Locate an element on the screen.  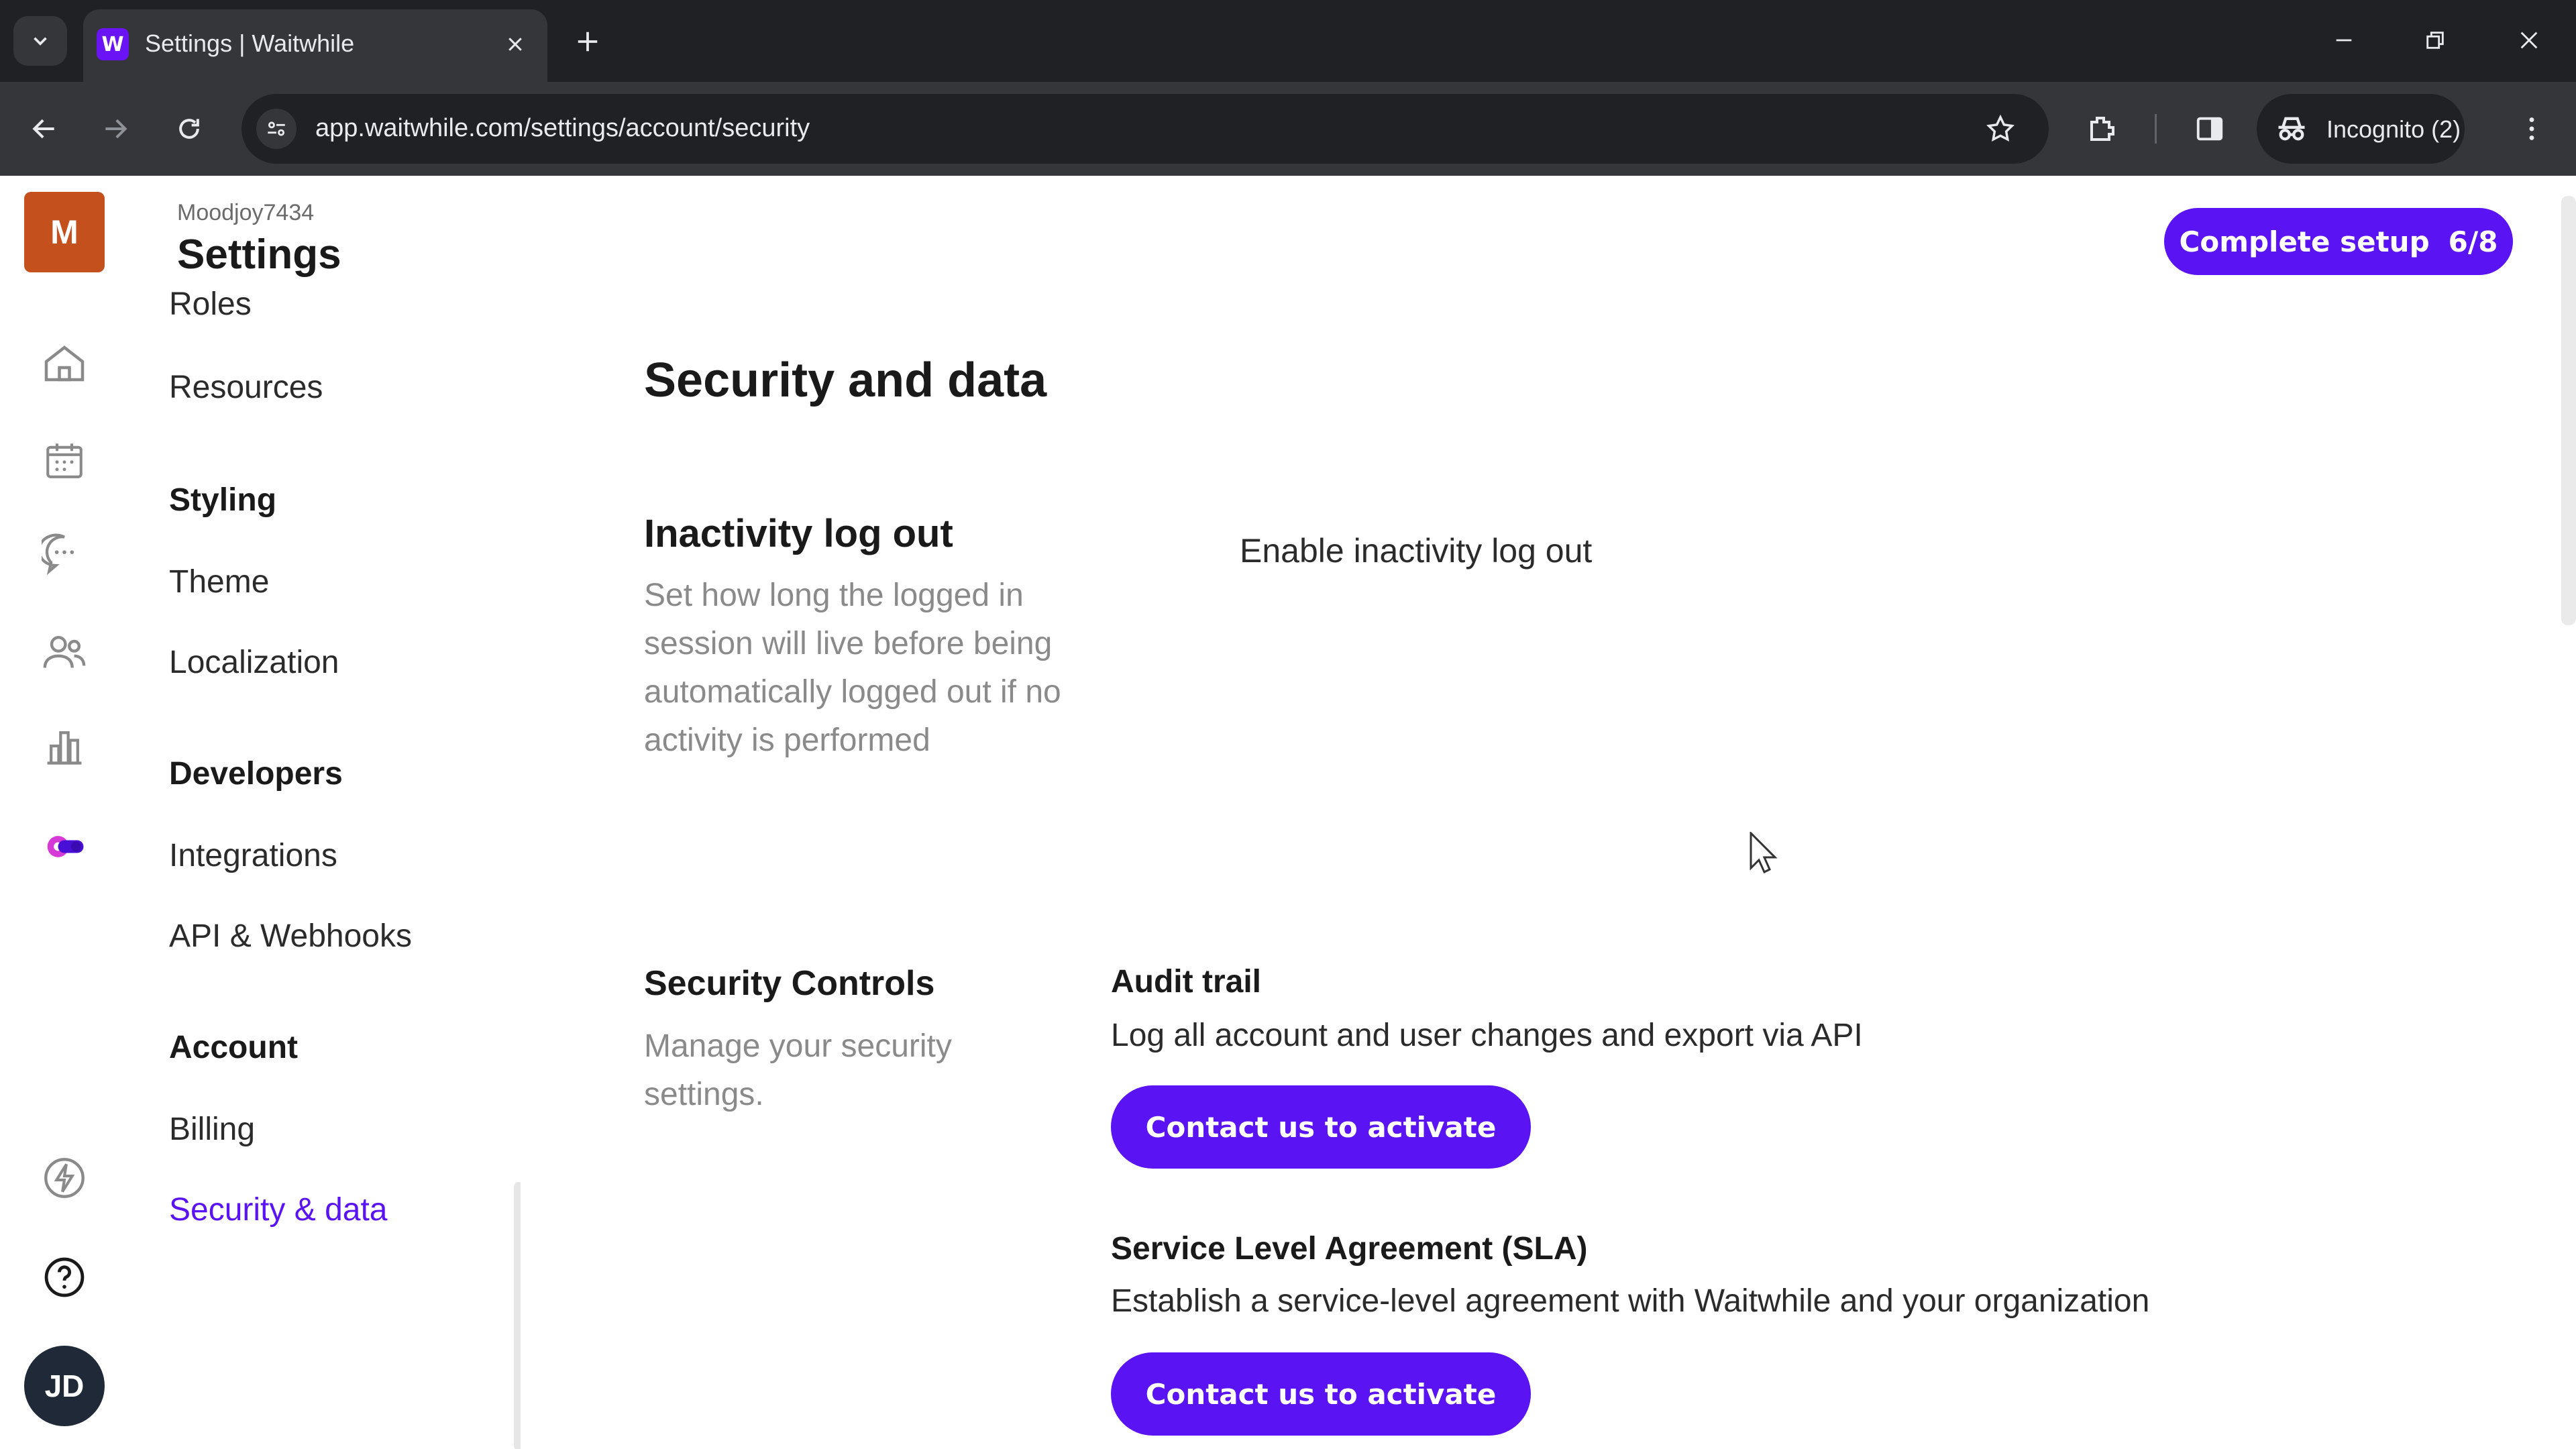
plus-icon is located at coordinates (588, 42).